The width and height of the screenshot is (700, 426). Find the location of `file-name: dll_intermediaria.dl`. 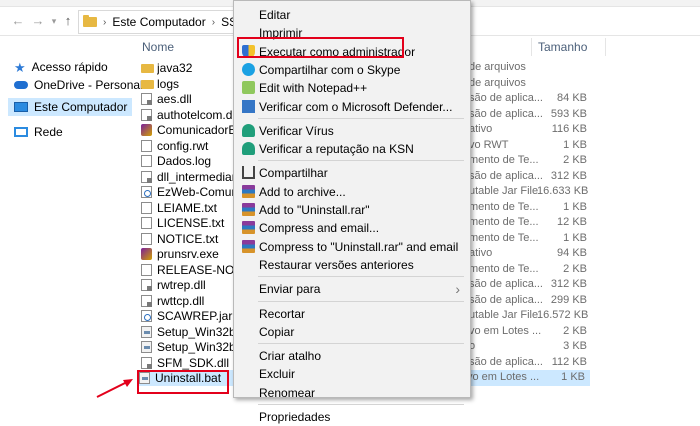

file-name: dll_intermediaria.dl is located at coordinates (199, 176).